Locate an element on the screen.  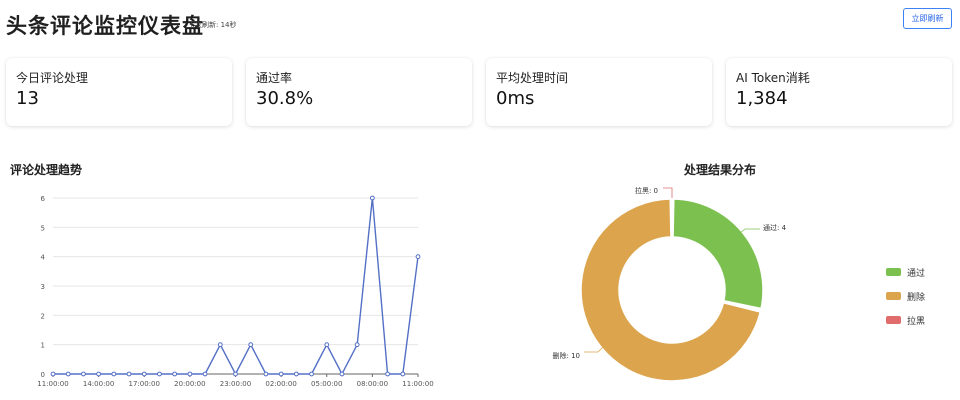
x-tick-label: 02:00:00 is located at coordinates (280, 384).